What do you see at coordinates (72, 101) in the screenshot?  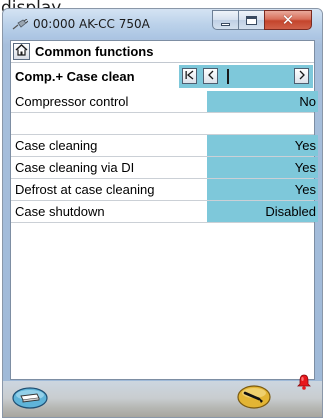 I see `param-label: Compressor control` at bounding box center [72, 101].